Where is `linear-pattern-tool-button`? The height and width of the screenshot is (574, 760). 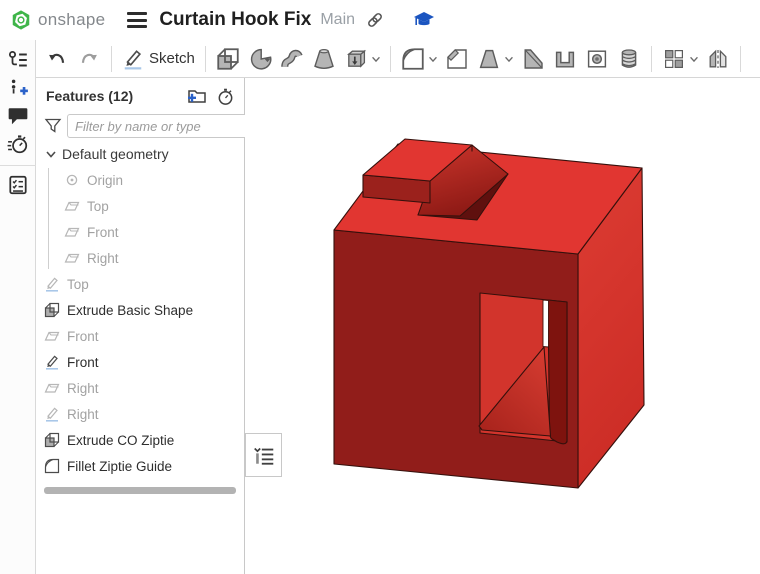
linear-pattern-tool-button is located at coordinates (674, 59).